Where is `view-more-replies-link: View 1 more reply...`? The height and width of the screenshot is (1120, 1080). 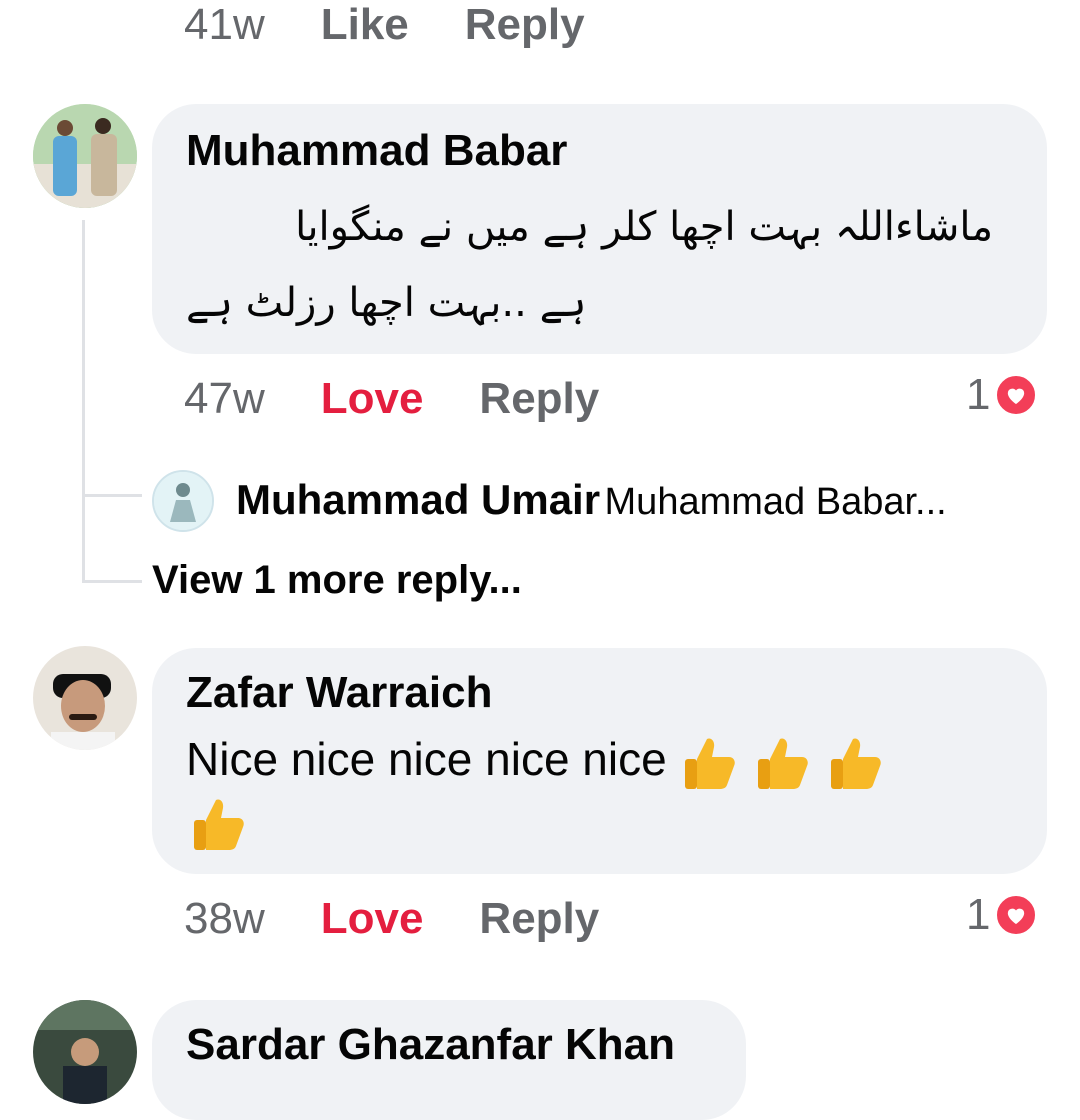
view-more-replies-link: View 1 more reply... is located at coordinates (337, 580).